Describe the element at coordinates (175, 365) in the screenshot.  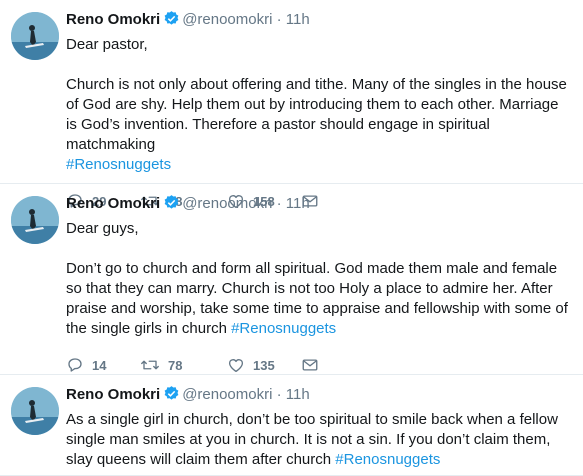
I see `retweet-count: 78` at that location.